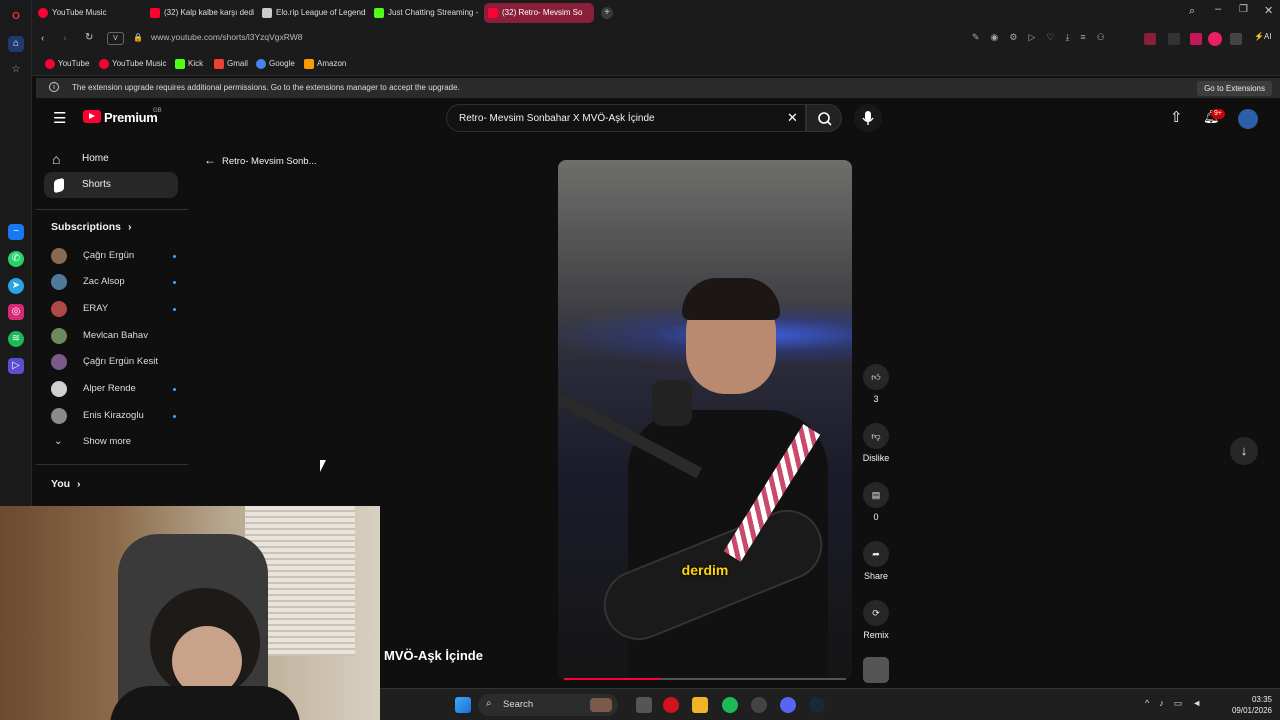  Describe the element at coordinates (1268, 10) in the screenshot. I see `close-window-icon: ✕` at that location.